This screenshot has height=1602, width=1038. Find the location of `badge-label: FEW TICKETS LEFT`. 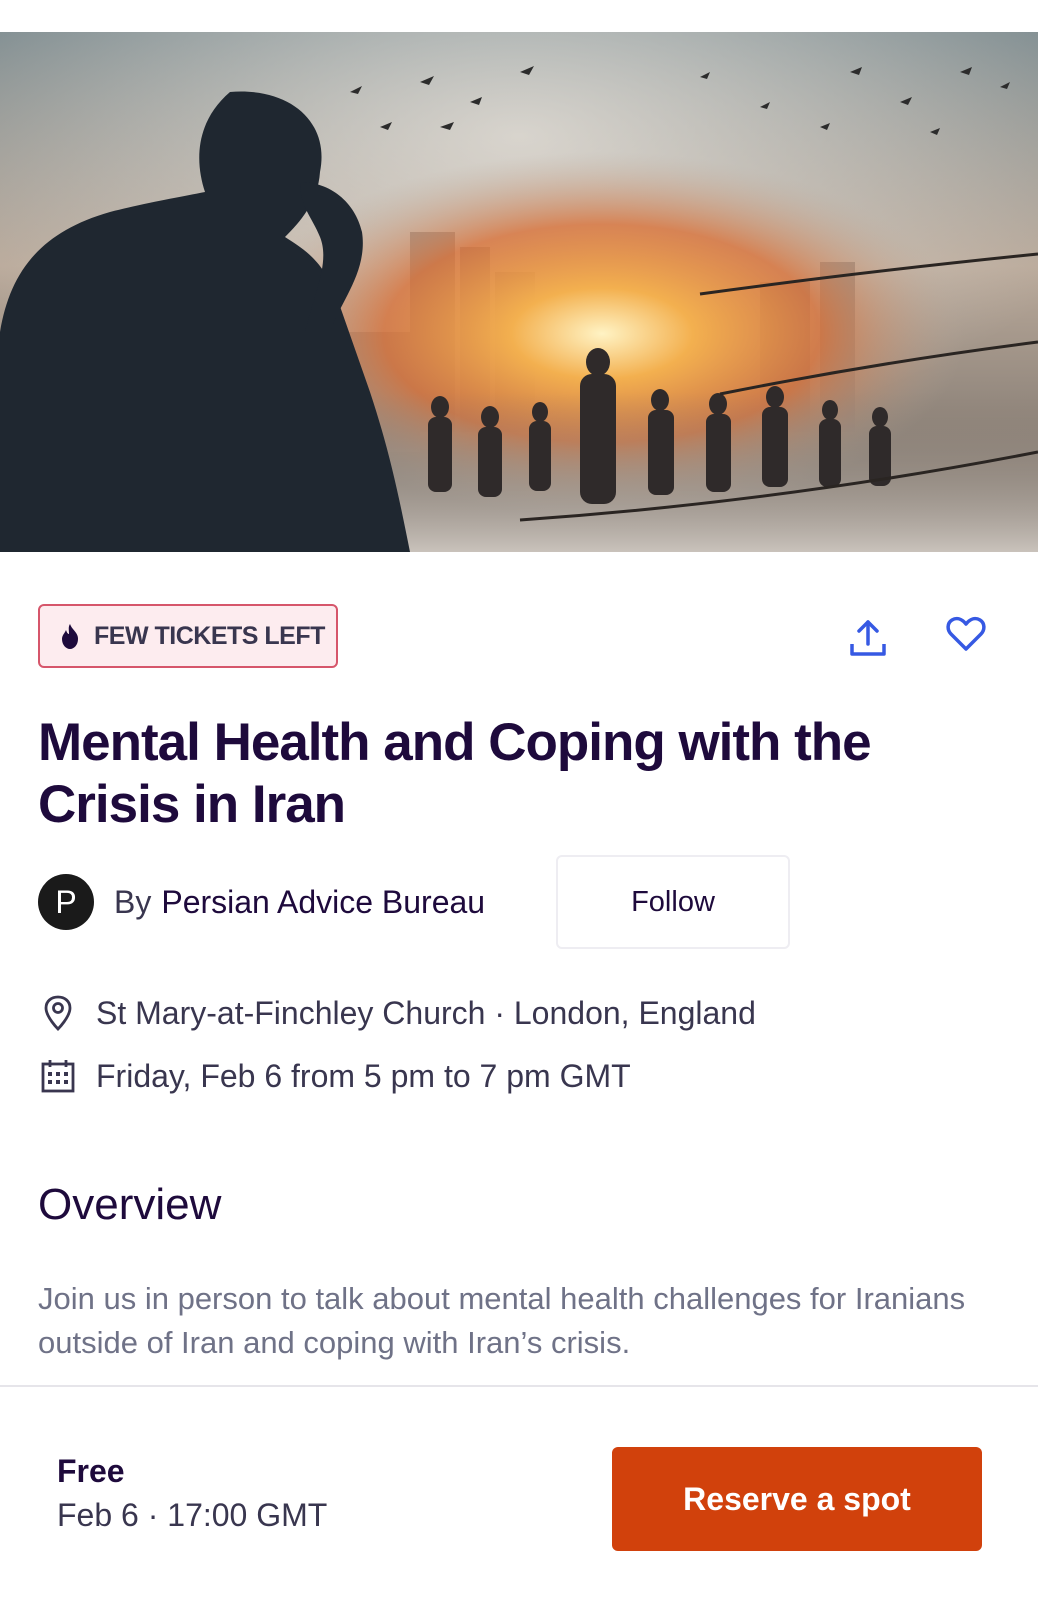

badge-label: FEW TICKETS LEFT is located at coordinates (209, 635).